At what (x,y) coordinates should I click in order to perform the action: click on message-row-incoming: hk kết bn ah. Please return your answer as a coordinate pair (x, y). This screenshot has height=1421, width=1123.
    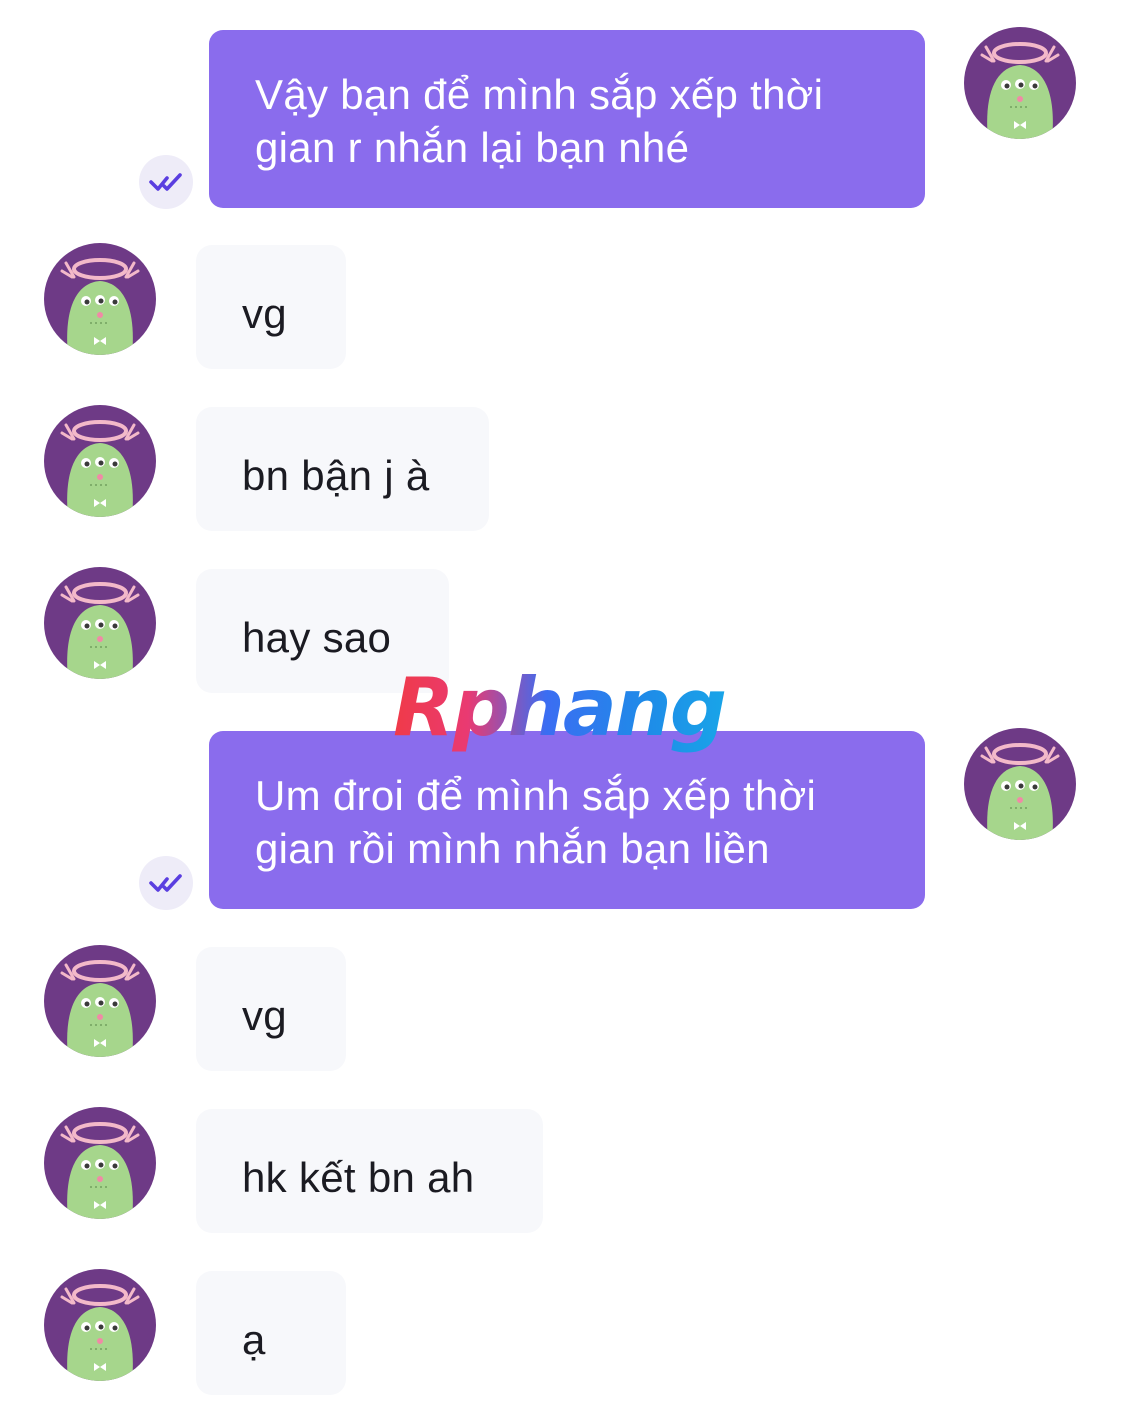
    Looking at the image, I should click on (561, 1174).